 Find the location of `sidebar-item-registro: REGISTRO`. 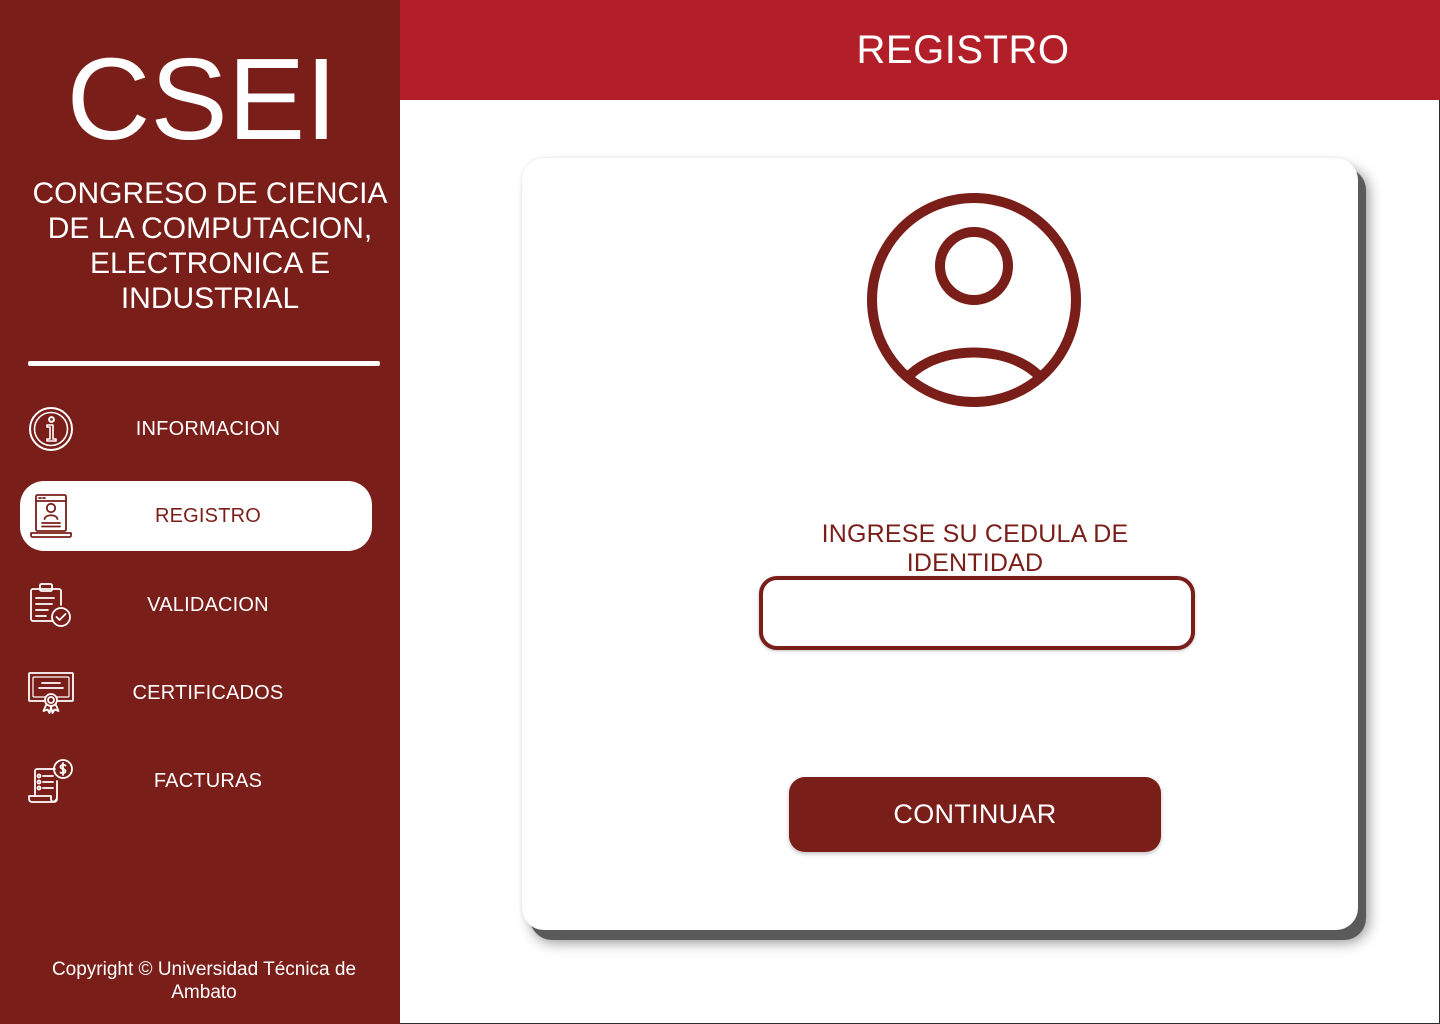

sidebar-item-registro: REGISTRO is located at coordinates (196, 516).